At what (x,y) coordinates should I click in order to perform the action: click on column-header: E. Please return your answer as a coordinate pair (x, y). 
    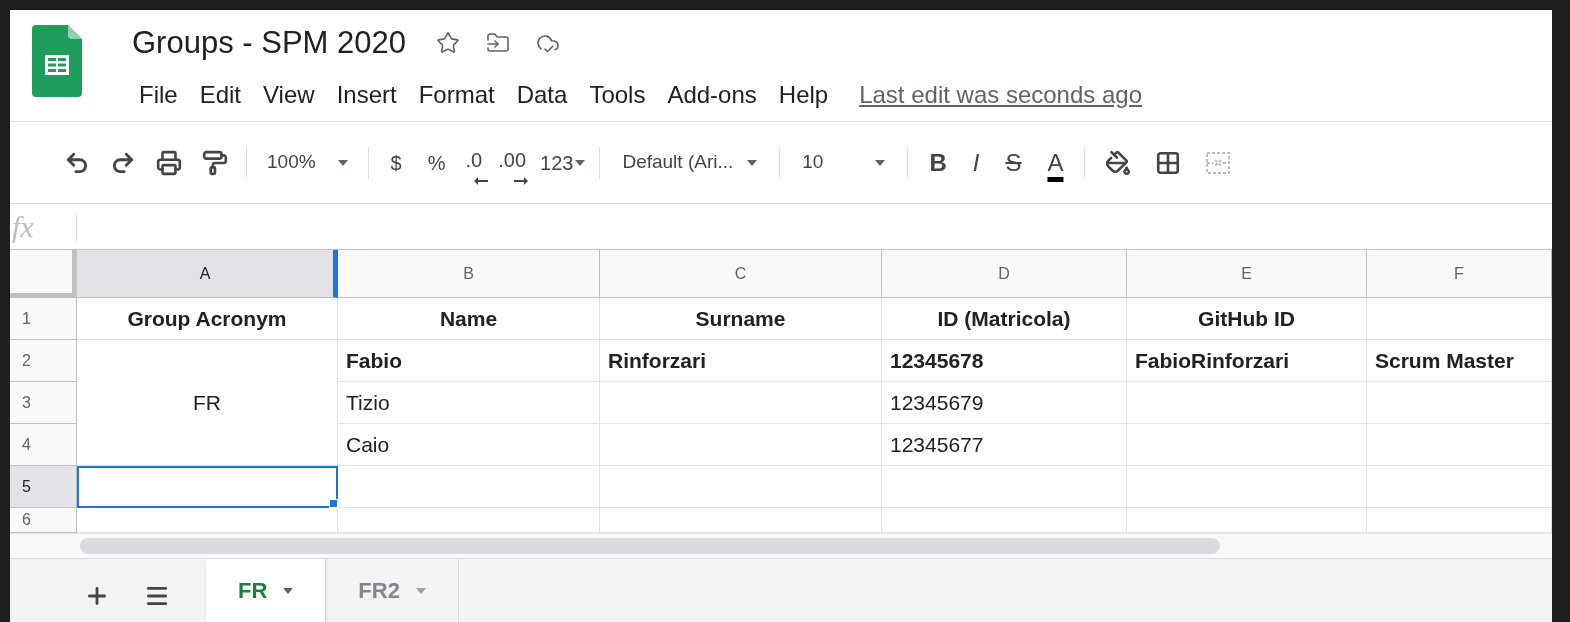
    Looking at the image, I should click on (1247, 274).